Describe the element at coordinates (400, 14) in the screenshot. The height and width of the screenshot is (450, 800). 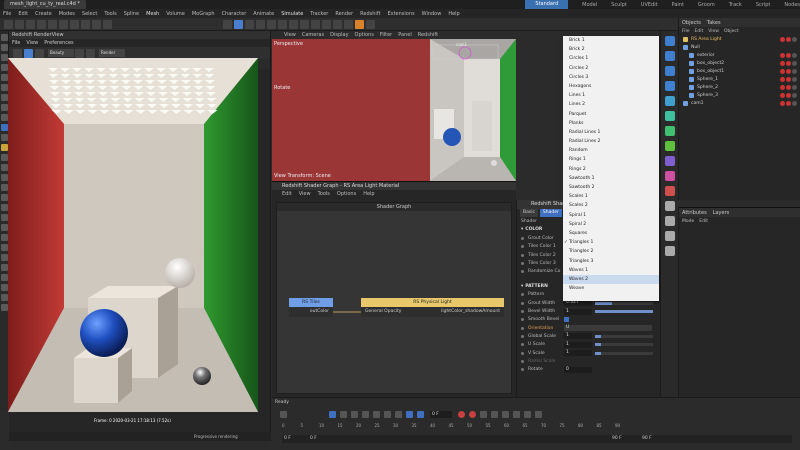
I see `menu-extensions: Extensions` at that location.